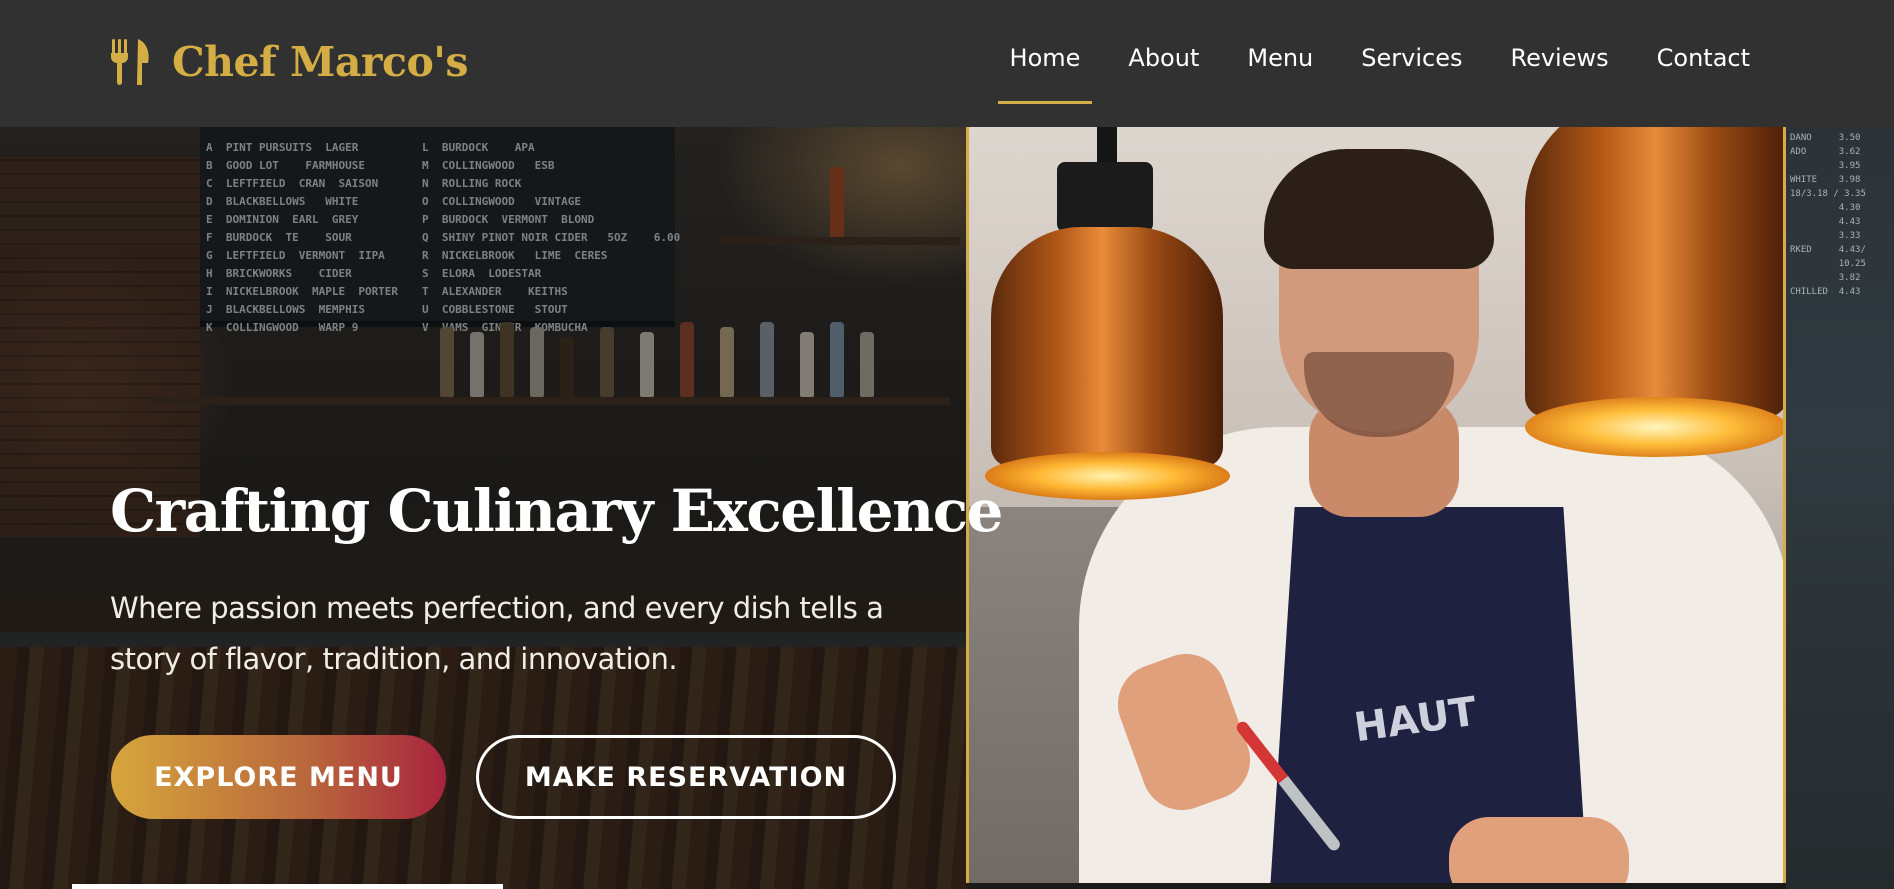 The height and width of the screenshot is (889, 1894). I want to click on main-nav: Home About Menu Services Reviews Contact, so click(1368, 70).